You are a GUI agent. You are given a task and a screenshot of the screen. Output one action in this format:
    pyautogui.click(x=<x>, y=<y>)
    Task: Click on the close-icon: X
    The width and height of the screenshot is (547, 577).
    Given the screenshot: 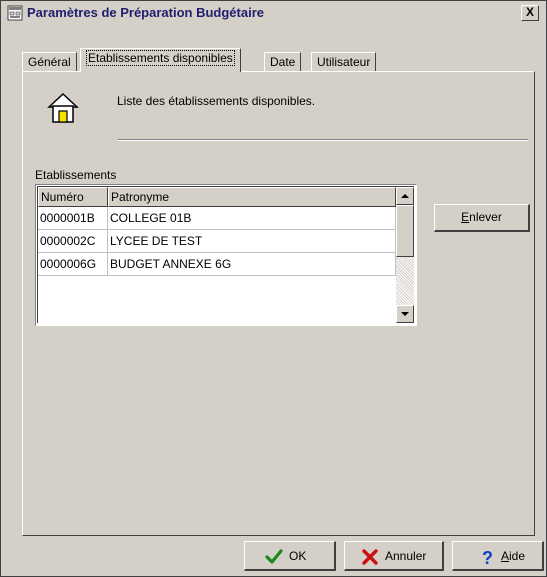 What is the action you would take?
    pyautogui.click(x=529, y=12)
    